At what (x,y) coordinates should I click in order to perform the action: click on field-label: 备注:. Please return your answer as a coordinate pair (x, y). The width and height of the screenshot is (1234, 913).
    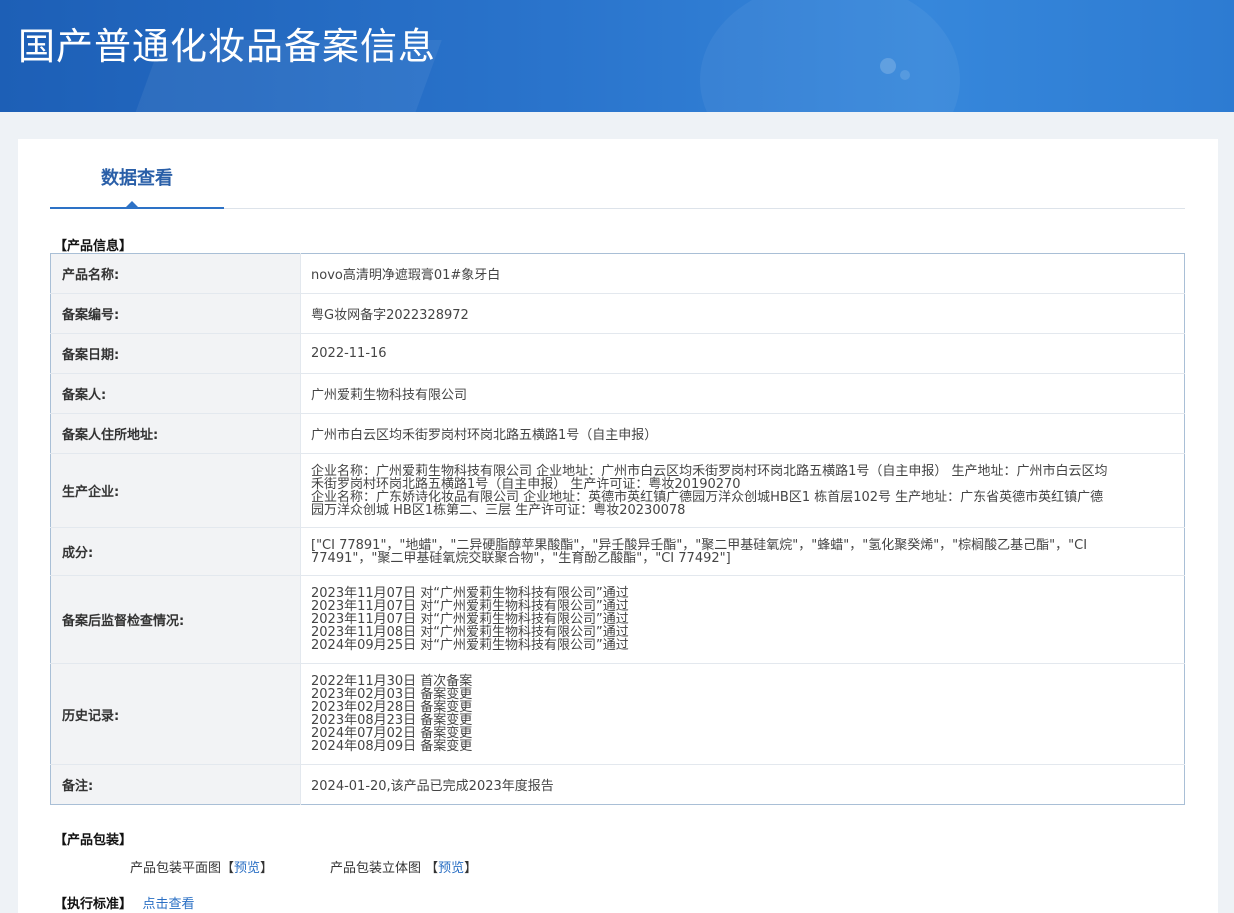
    Looking at the image, I should click on (175, 784).